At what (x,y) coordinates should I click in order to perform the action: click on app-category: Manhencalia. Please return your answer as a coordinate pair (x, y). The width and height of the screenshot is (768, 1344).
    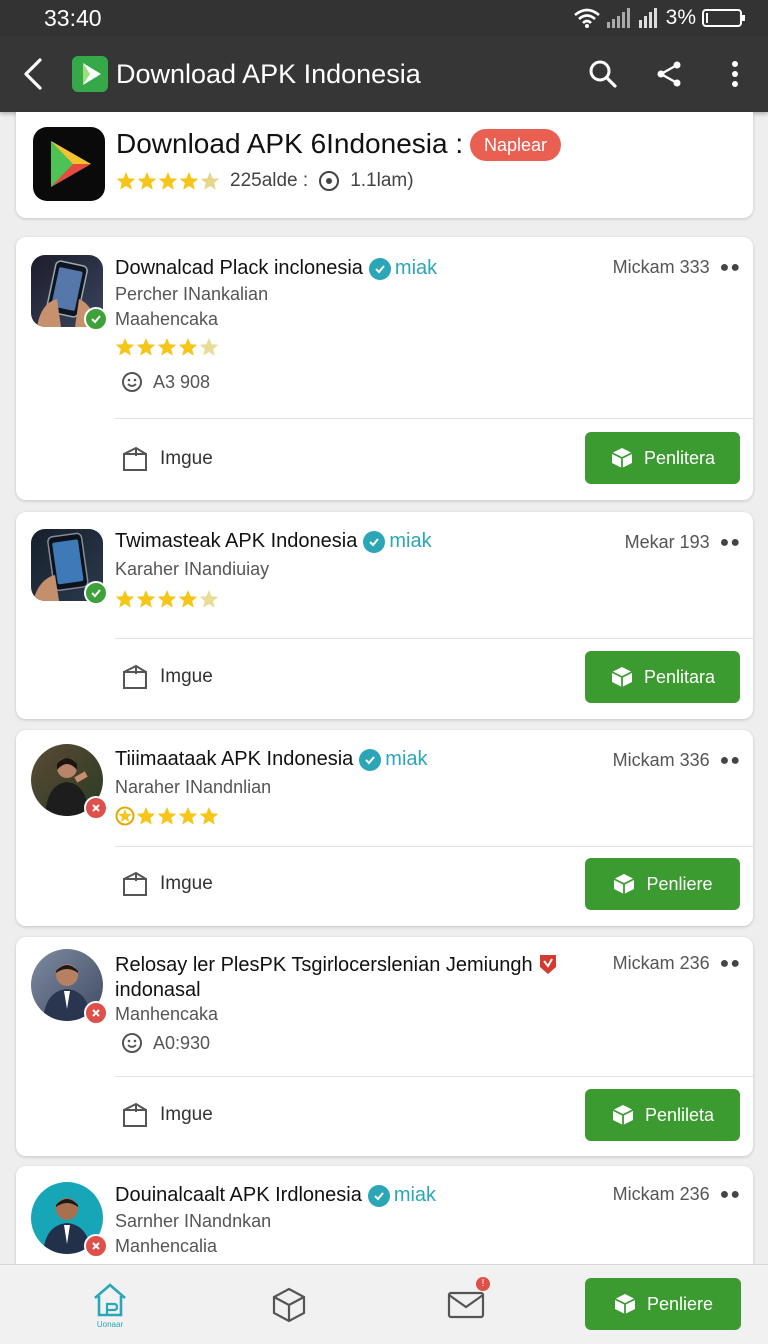
    Looking at the image, I should click on (166, 1246).